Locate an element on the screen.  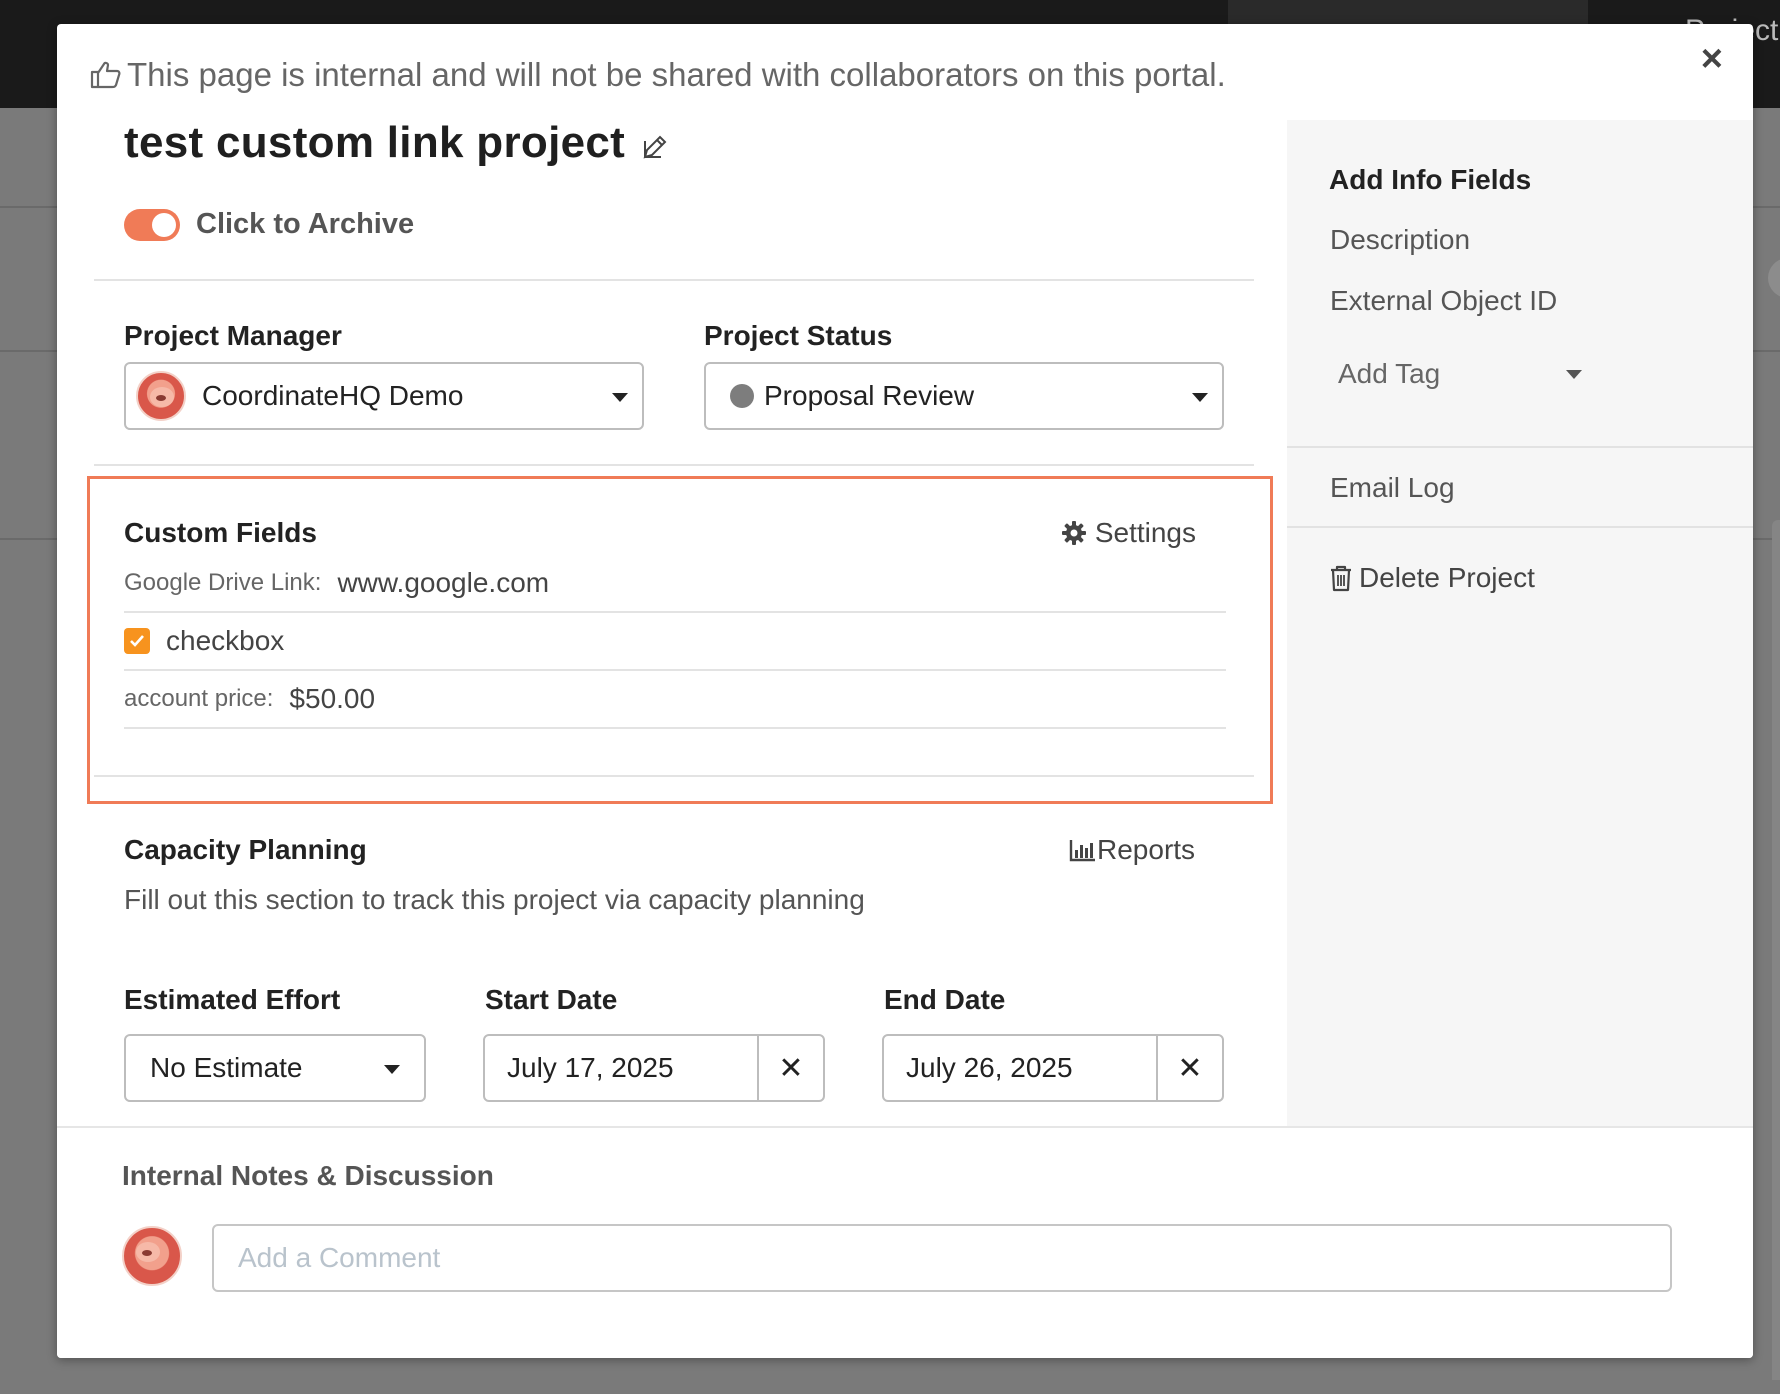
reports-button: Reports is located at coordinates (1132, 850).